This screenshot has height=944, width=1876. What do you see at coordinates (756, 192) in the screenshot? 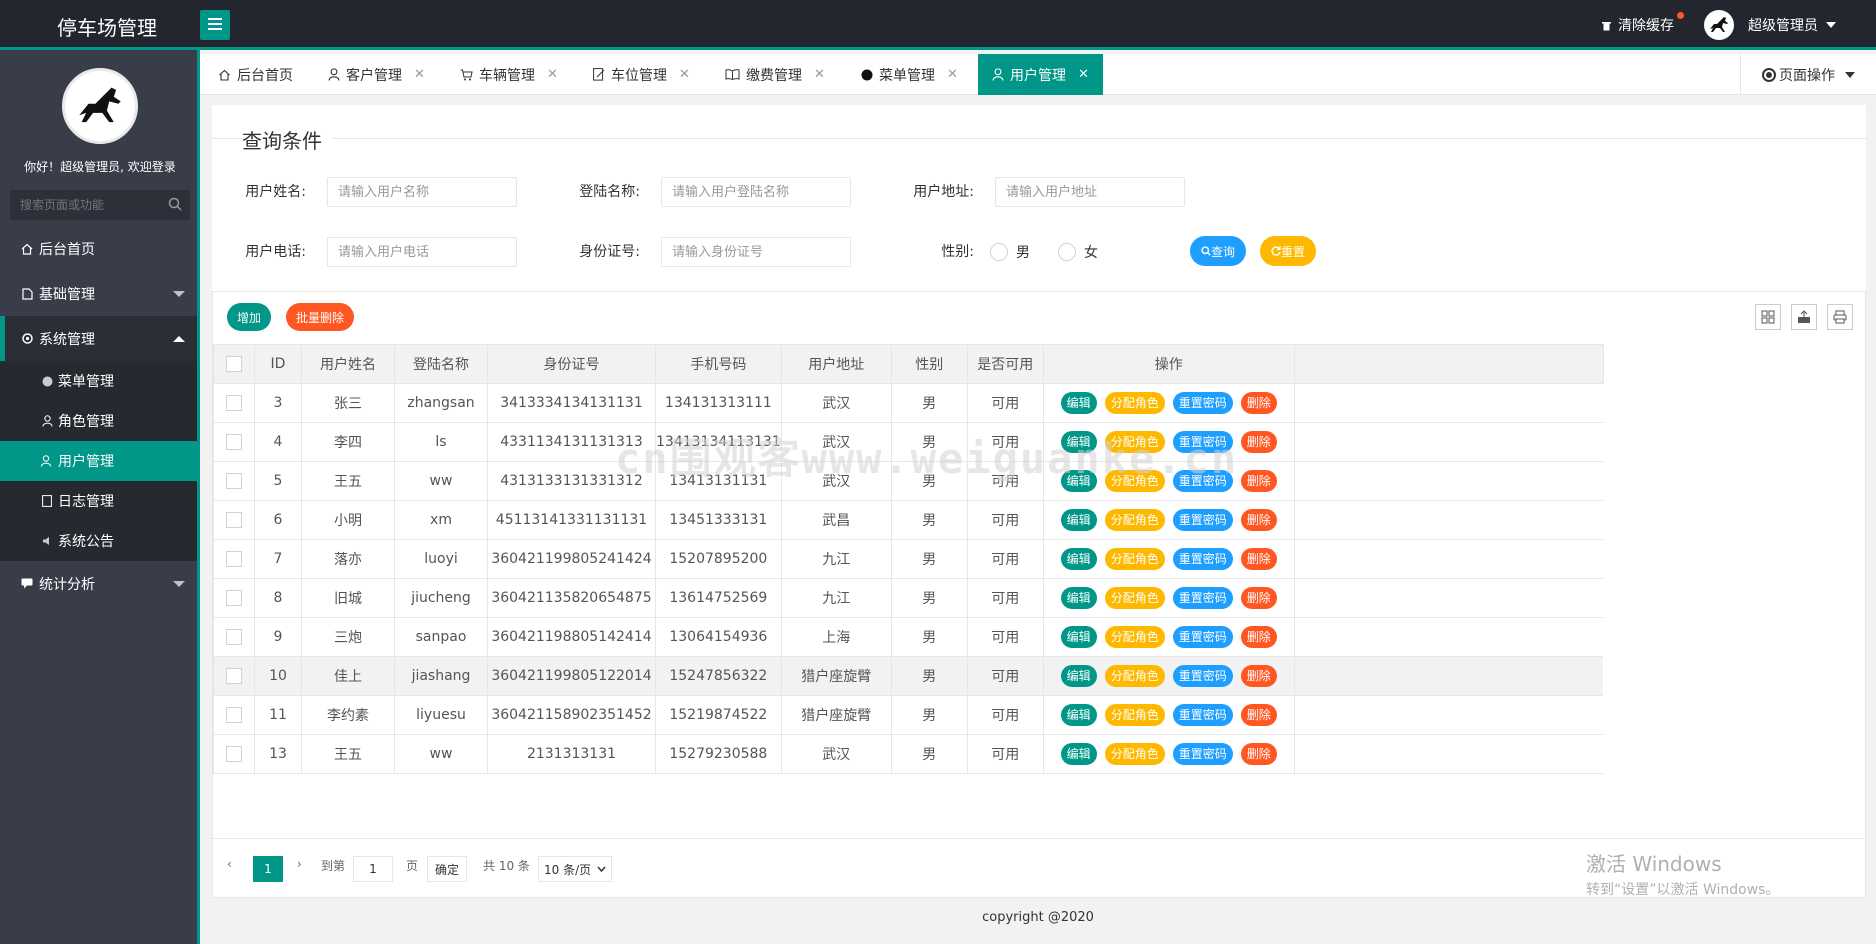
I see `login-name-input` at bounding box center [756, 192].